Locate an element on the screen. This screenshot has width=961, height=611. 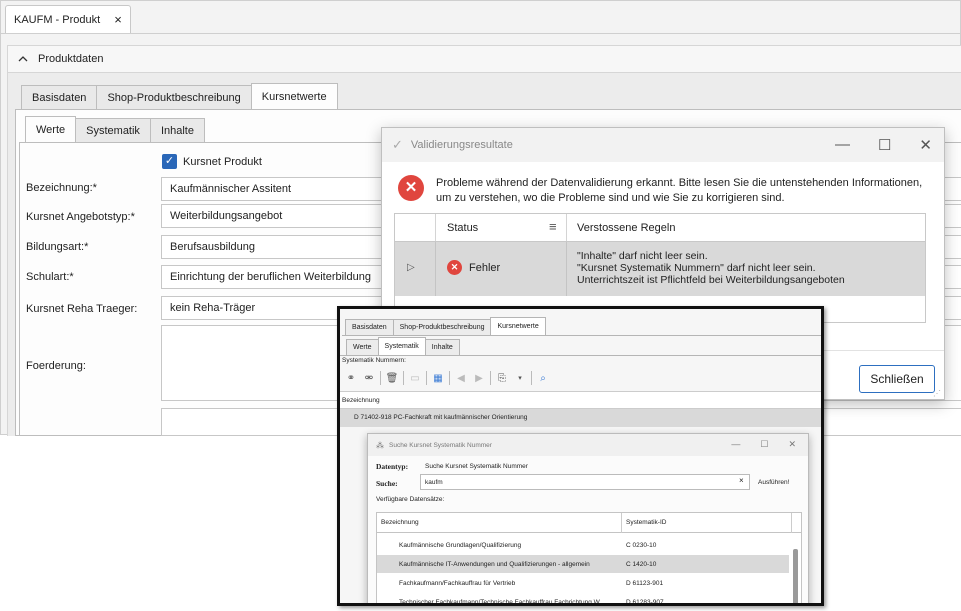
ausfuehren-button: Ausführen! is located at coordinates (773, 482).